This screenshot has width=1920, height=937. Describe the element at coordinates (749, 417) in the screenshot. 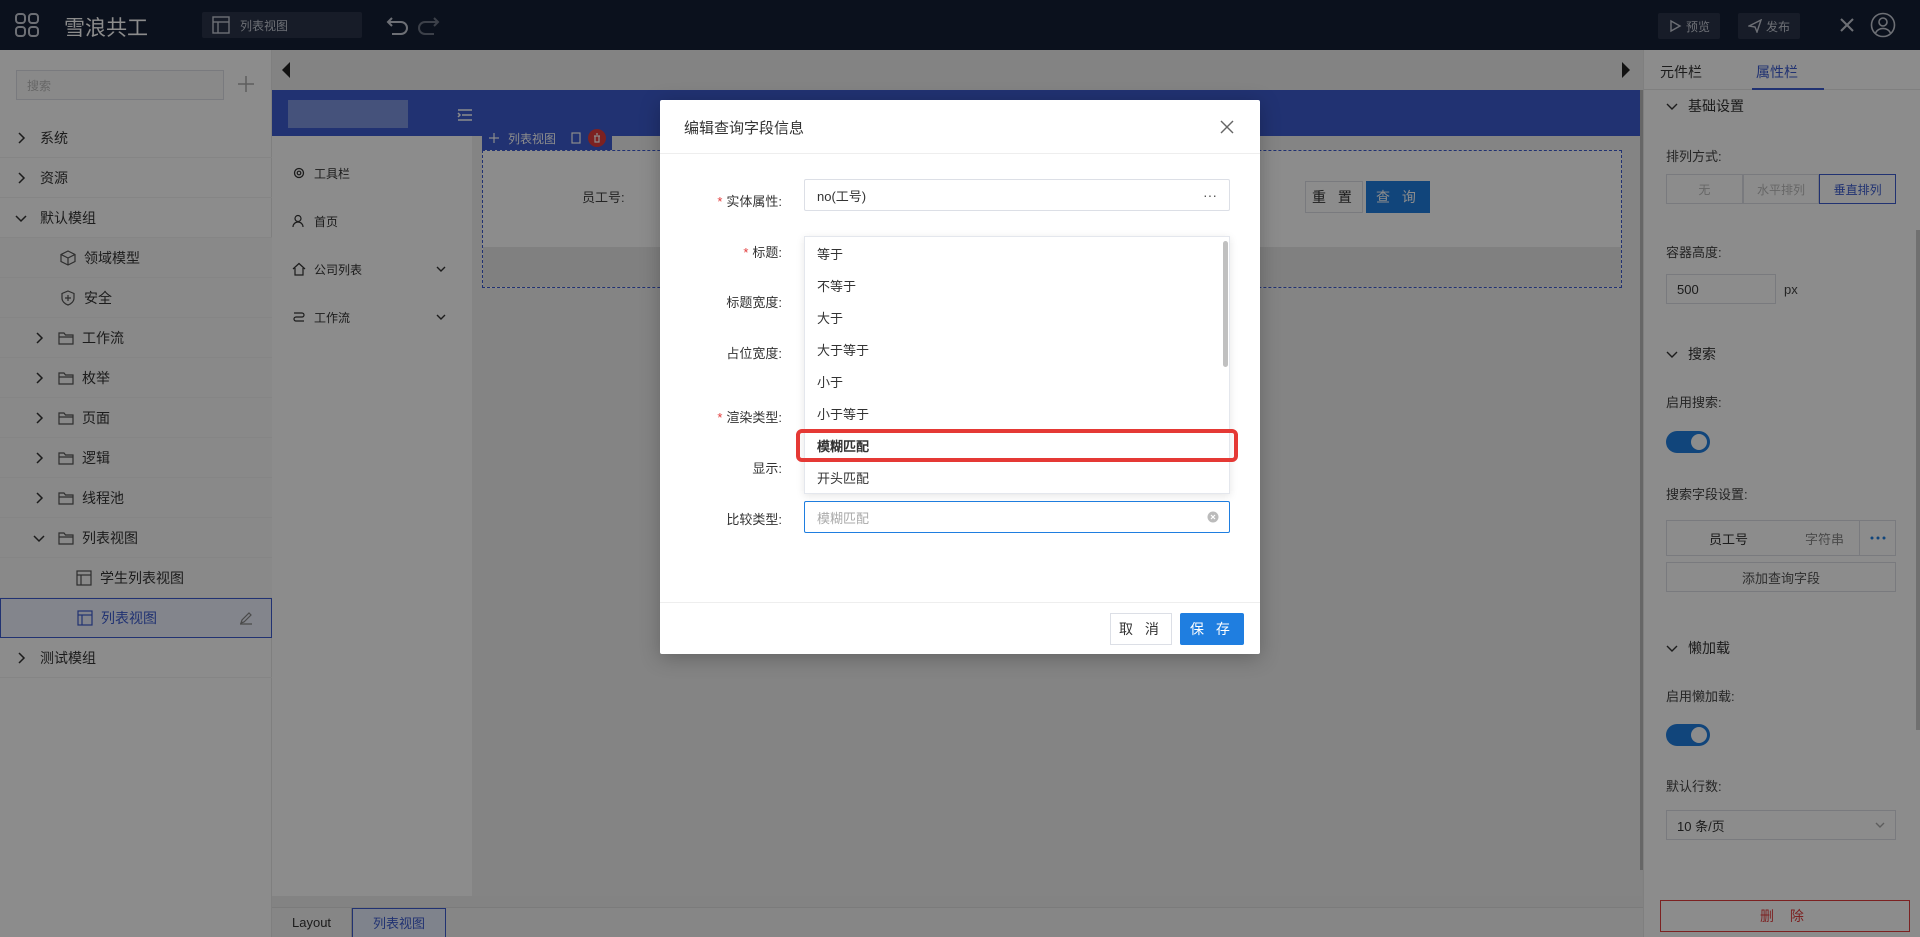

I see `render-type-label: * 渲染类型:` at that location.